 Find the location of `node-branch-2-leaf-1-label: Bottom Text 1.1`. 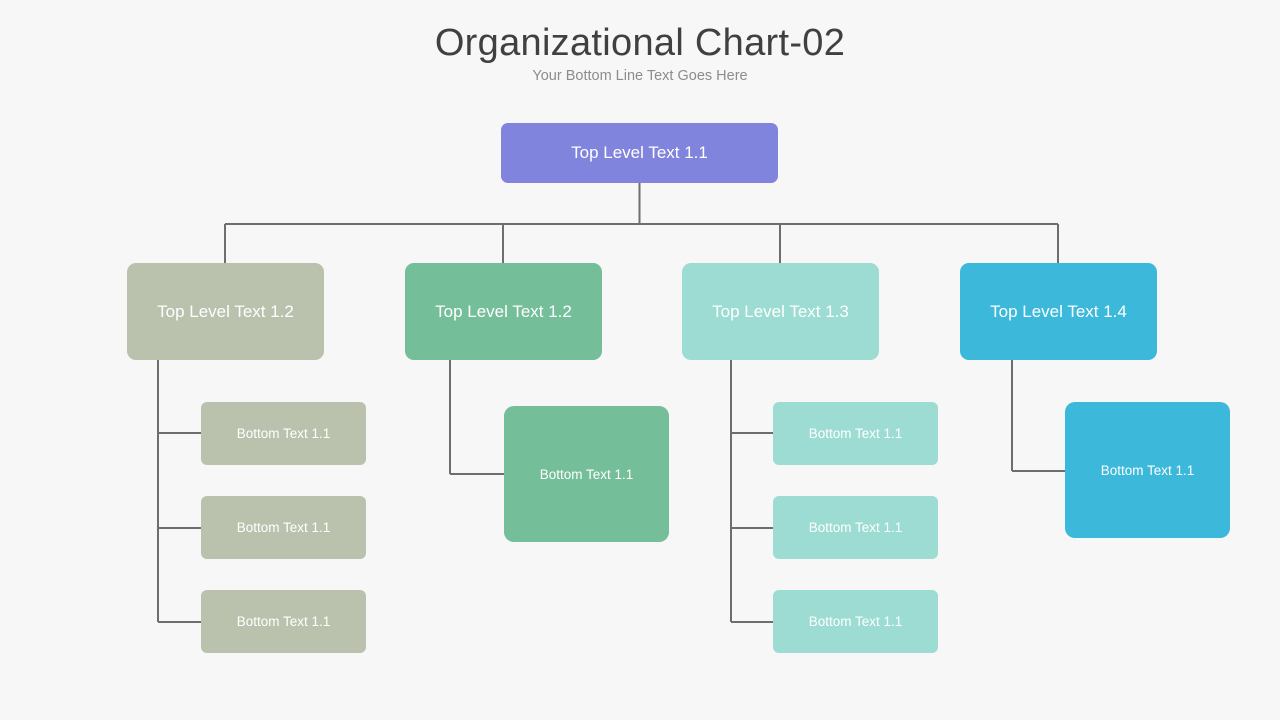

node-branch-2-leaf-1-label: Bottom Text 1.1 is located at coordinates (586, 474).